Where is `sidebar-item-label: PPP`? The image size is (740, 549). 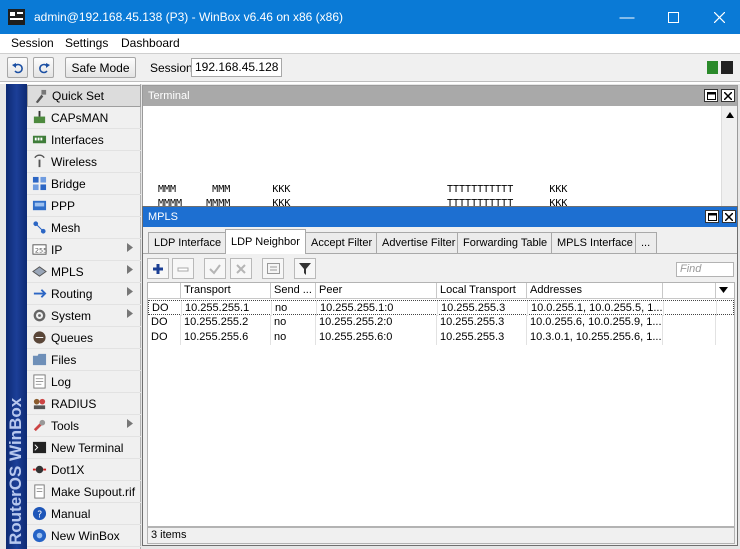
sidebar-item-label: PPP is located at coordinates (63, 205).